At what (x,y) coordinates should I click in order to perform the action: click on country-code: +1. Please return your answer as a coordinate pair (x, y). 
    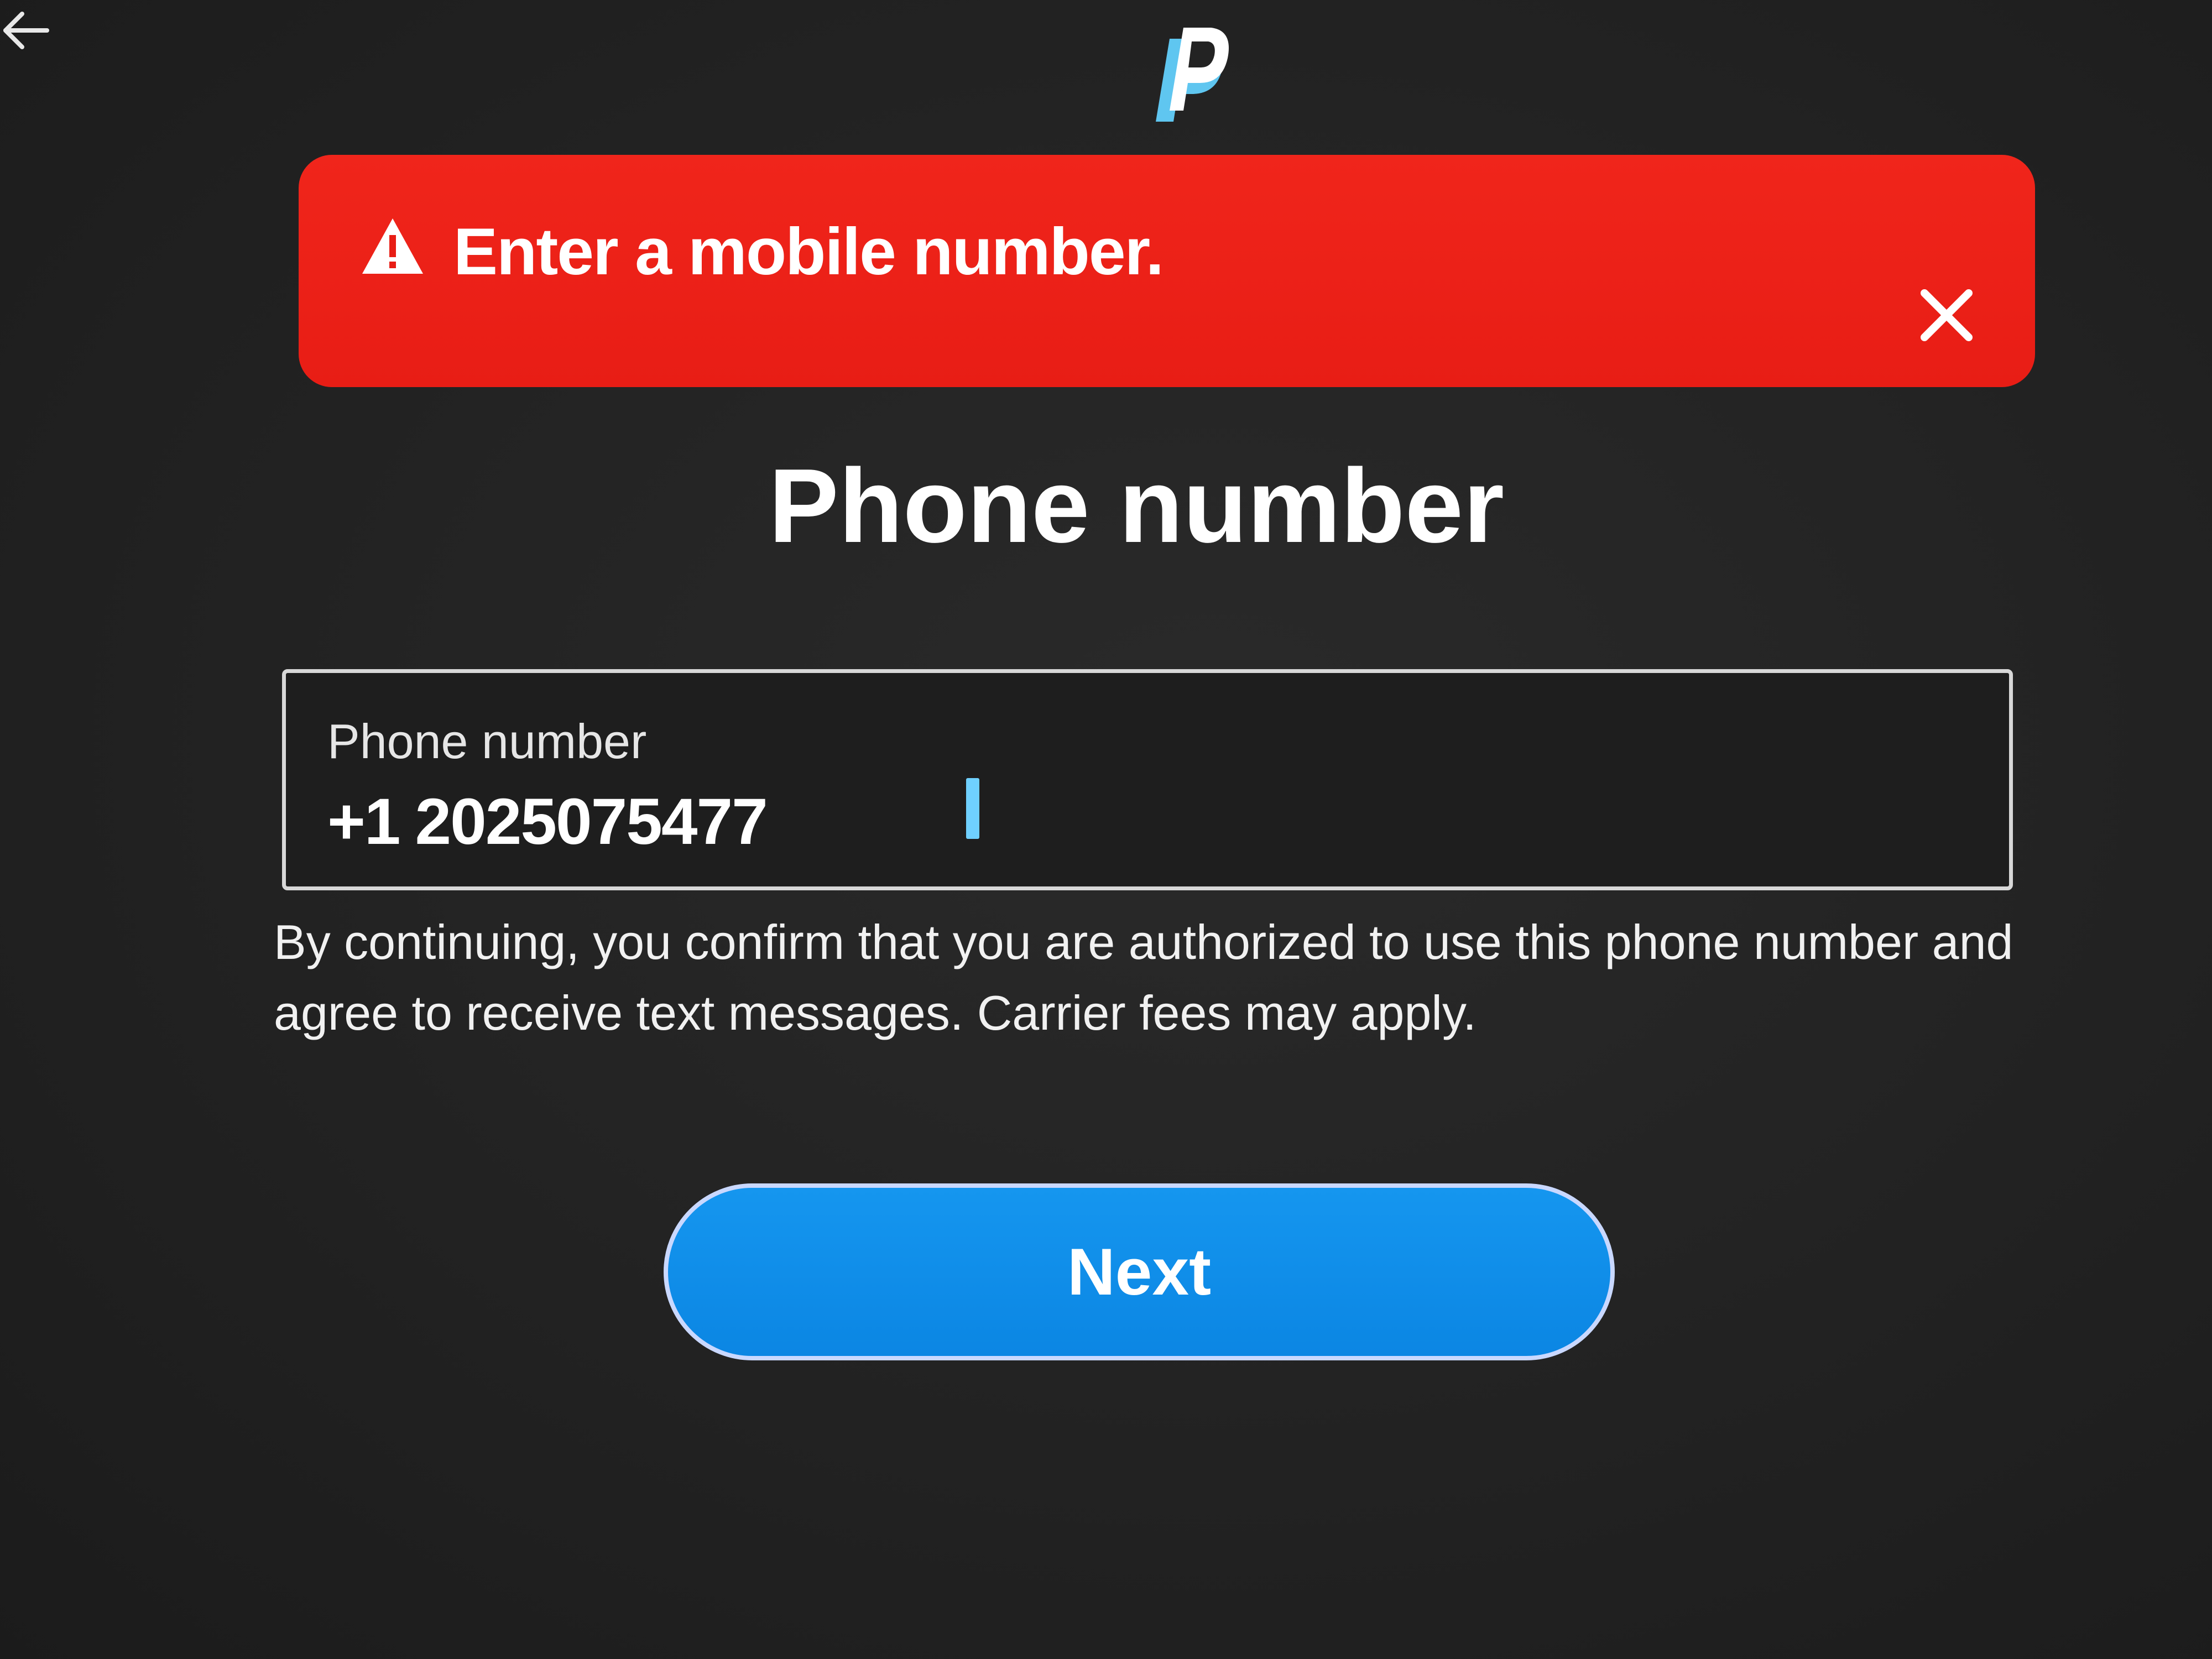
    Looking at the image, I should click on (364, 821).